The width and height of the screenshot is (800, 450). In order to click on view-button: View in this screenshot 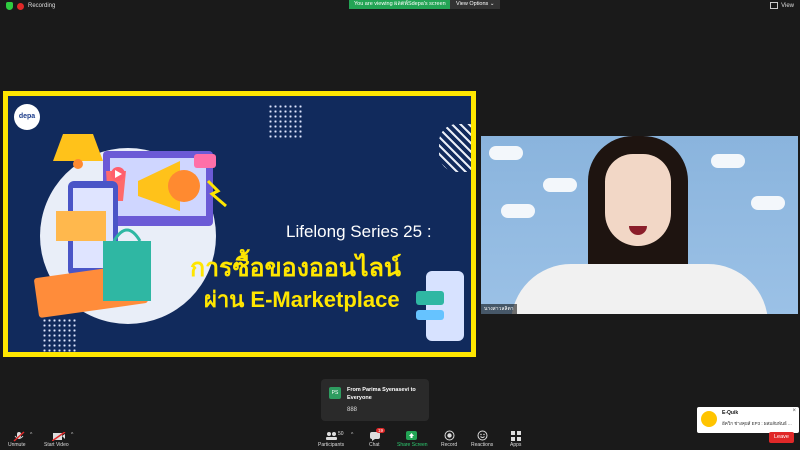, I will do `click(782, 5)`.